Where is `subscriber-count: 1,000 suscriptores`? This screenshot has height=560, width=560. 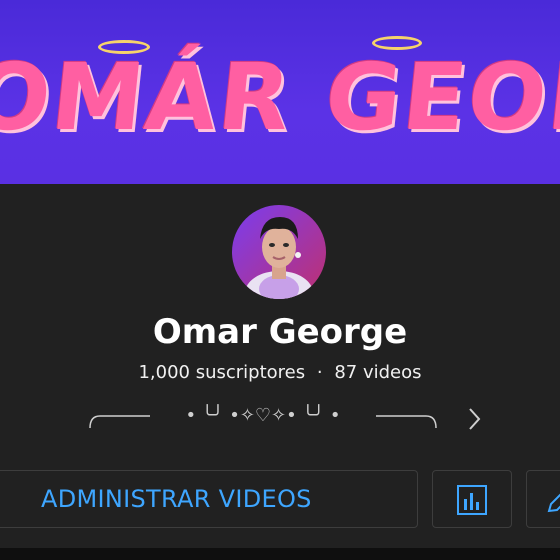 subscriber-count: 1,000 suscriptores is located at coordinates (222, 372).